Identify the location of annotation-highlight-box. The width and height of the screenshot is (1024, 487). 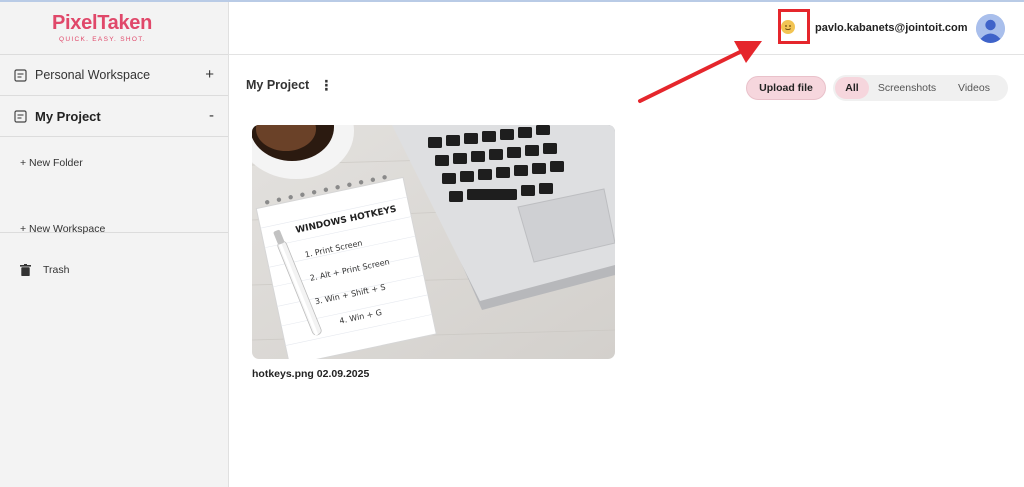
(794, 26).